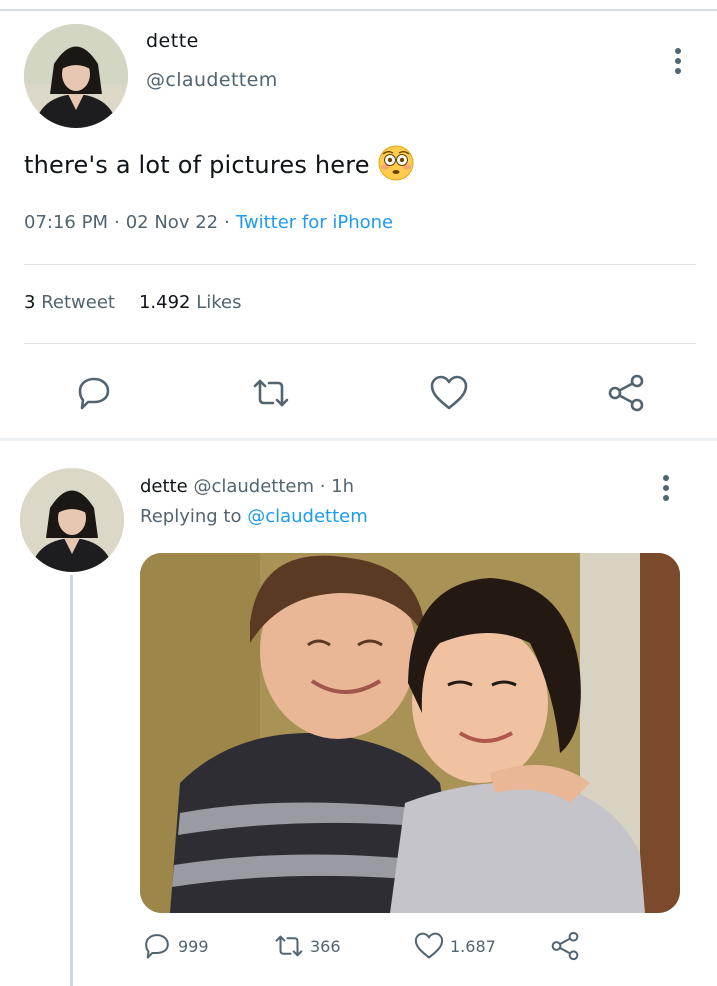 The image size is (717, 986). I want to click on reply-count: 999, so click(193, 946).